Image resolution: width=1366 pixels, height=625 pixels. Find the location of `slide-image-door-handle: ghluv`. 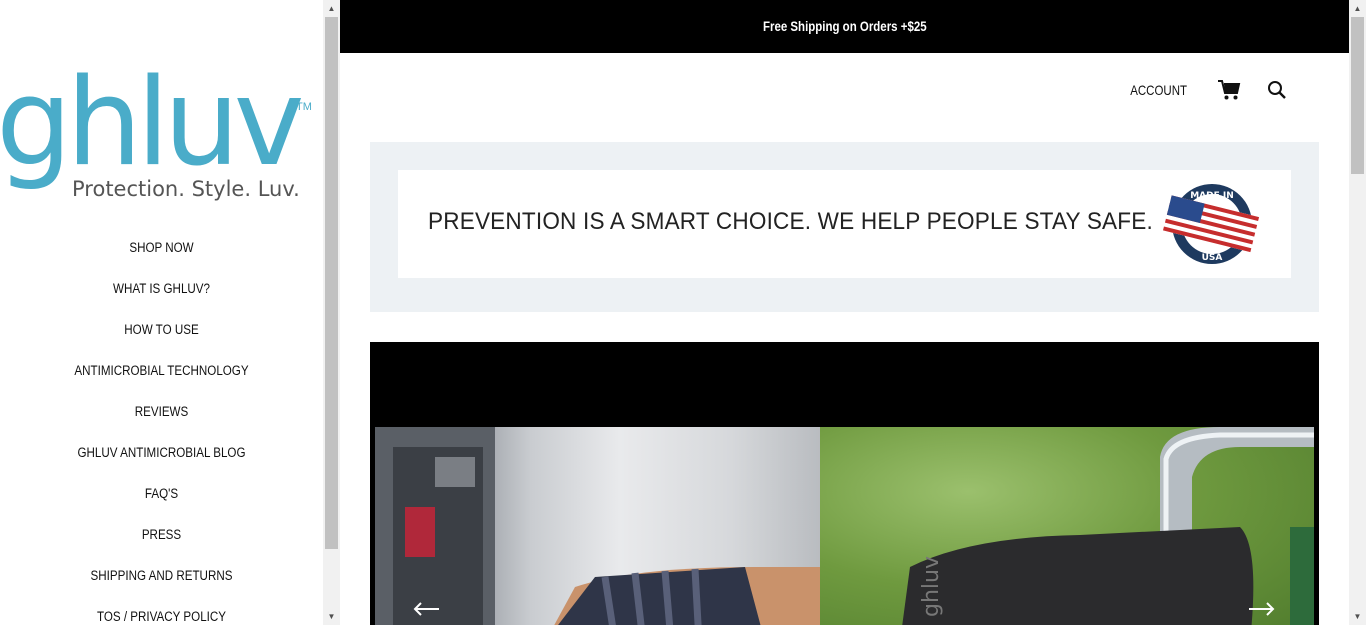

slide-image-door-handle: ghluv is located at coordinates (1067, 526).